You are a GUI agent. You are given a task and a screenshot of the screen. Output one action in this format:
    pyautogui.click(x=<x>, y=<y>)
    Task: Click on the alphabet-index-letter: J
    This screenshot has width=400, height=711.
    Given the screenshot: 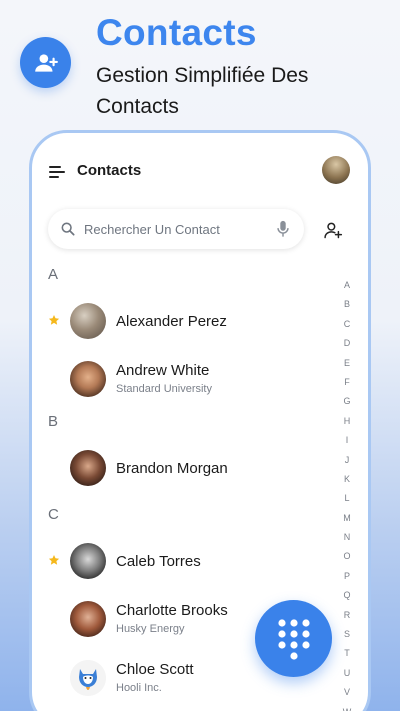 What is the action you would take?
    pyautogui.click(x=347, y=460)
    